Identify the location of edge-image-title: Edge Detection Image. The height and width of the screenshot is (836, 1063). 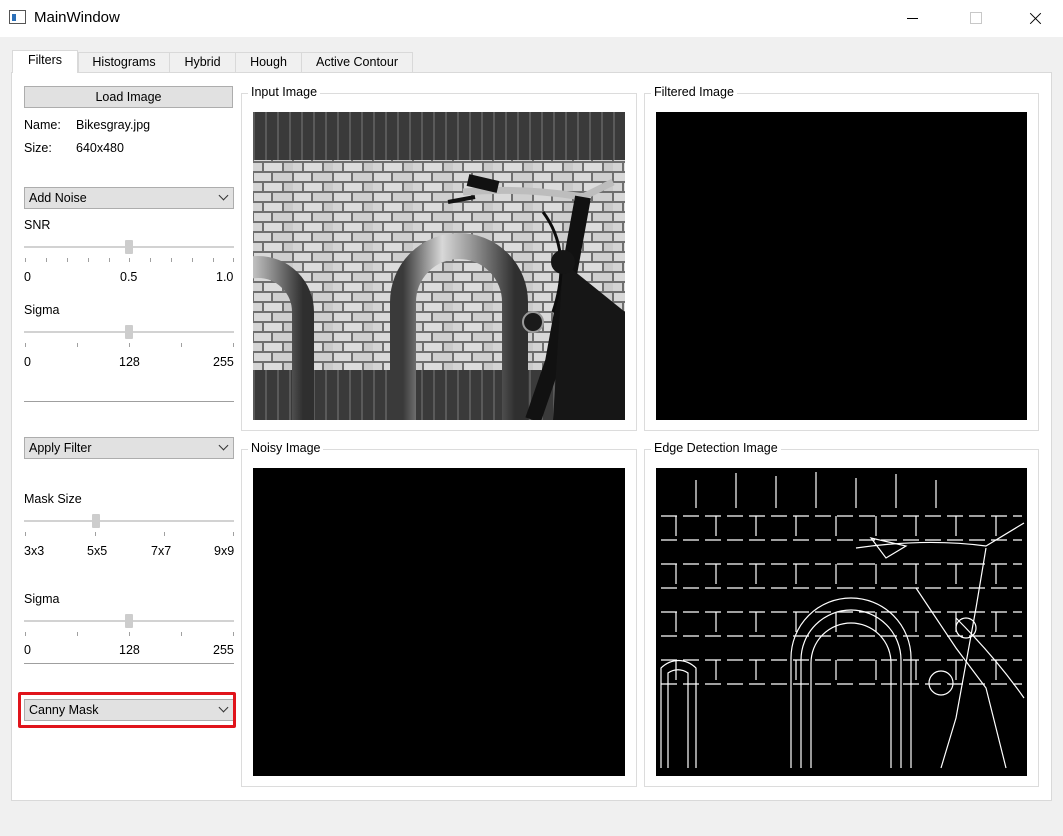
(716, 448).